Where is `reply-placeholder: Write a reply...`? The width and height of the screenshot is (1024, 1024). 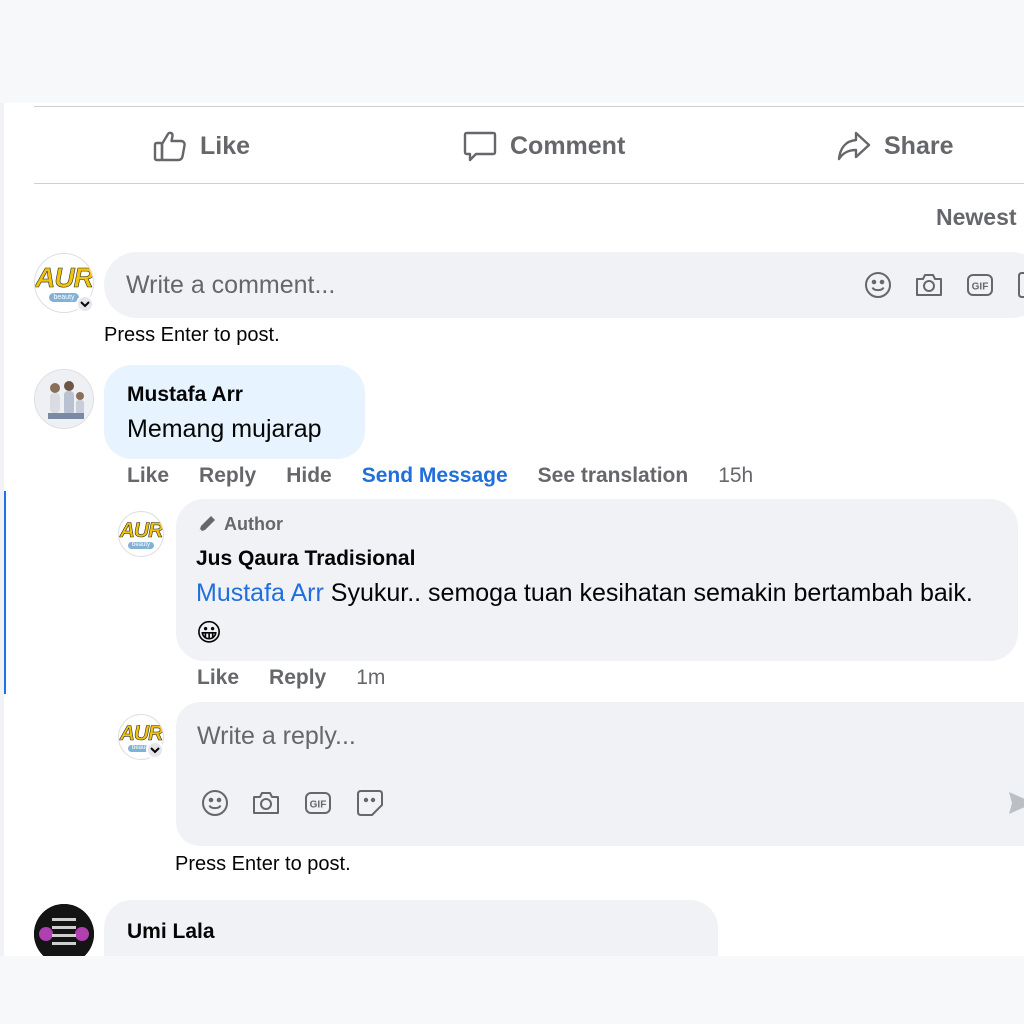 reply-placeholder: Write a reply... is located at coordinates (276, 736).